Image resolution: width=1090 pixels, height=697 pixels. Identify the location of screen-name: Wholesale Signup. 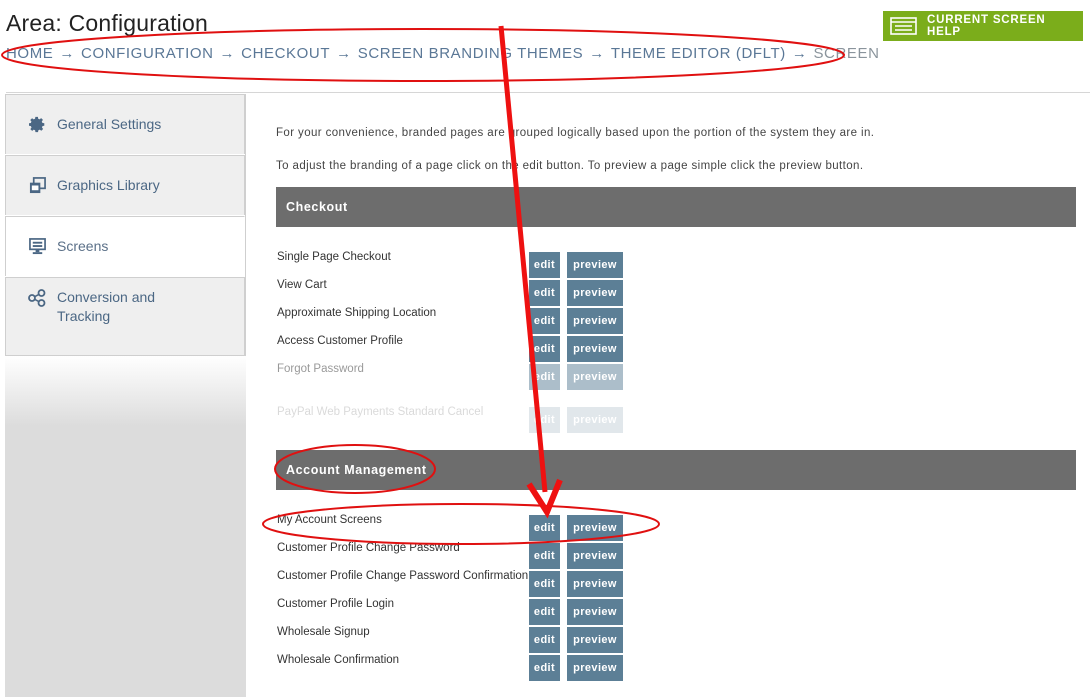
(323, 632).